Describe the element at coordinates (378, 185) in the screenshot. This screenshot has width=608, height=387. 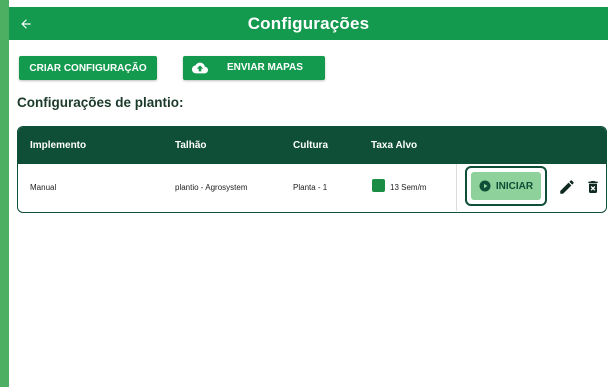
I see `rate-color-swatch` at that location.